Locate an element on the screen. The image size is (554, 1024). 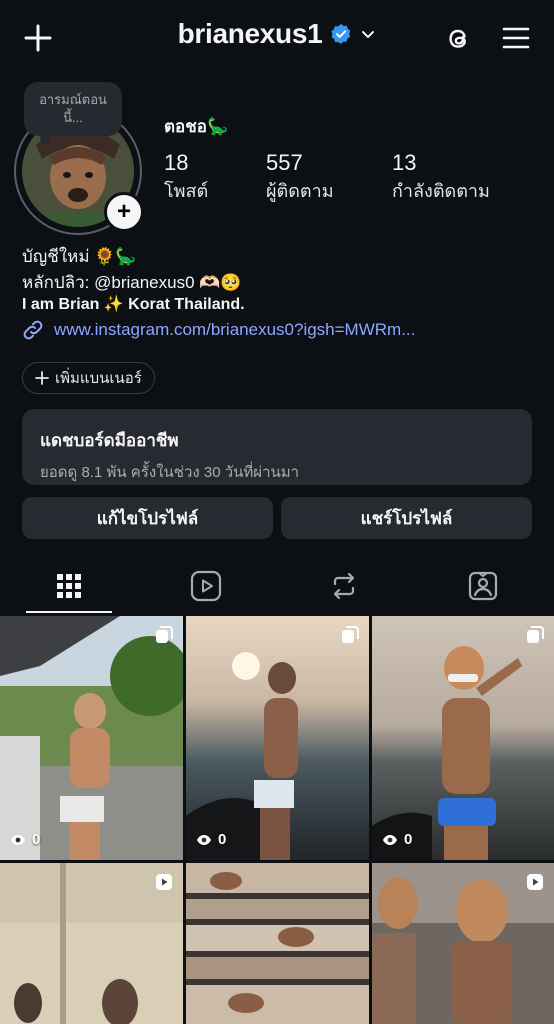
stat-label: ผู้ติดตาม is located at coordinates (300, 191).